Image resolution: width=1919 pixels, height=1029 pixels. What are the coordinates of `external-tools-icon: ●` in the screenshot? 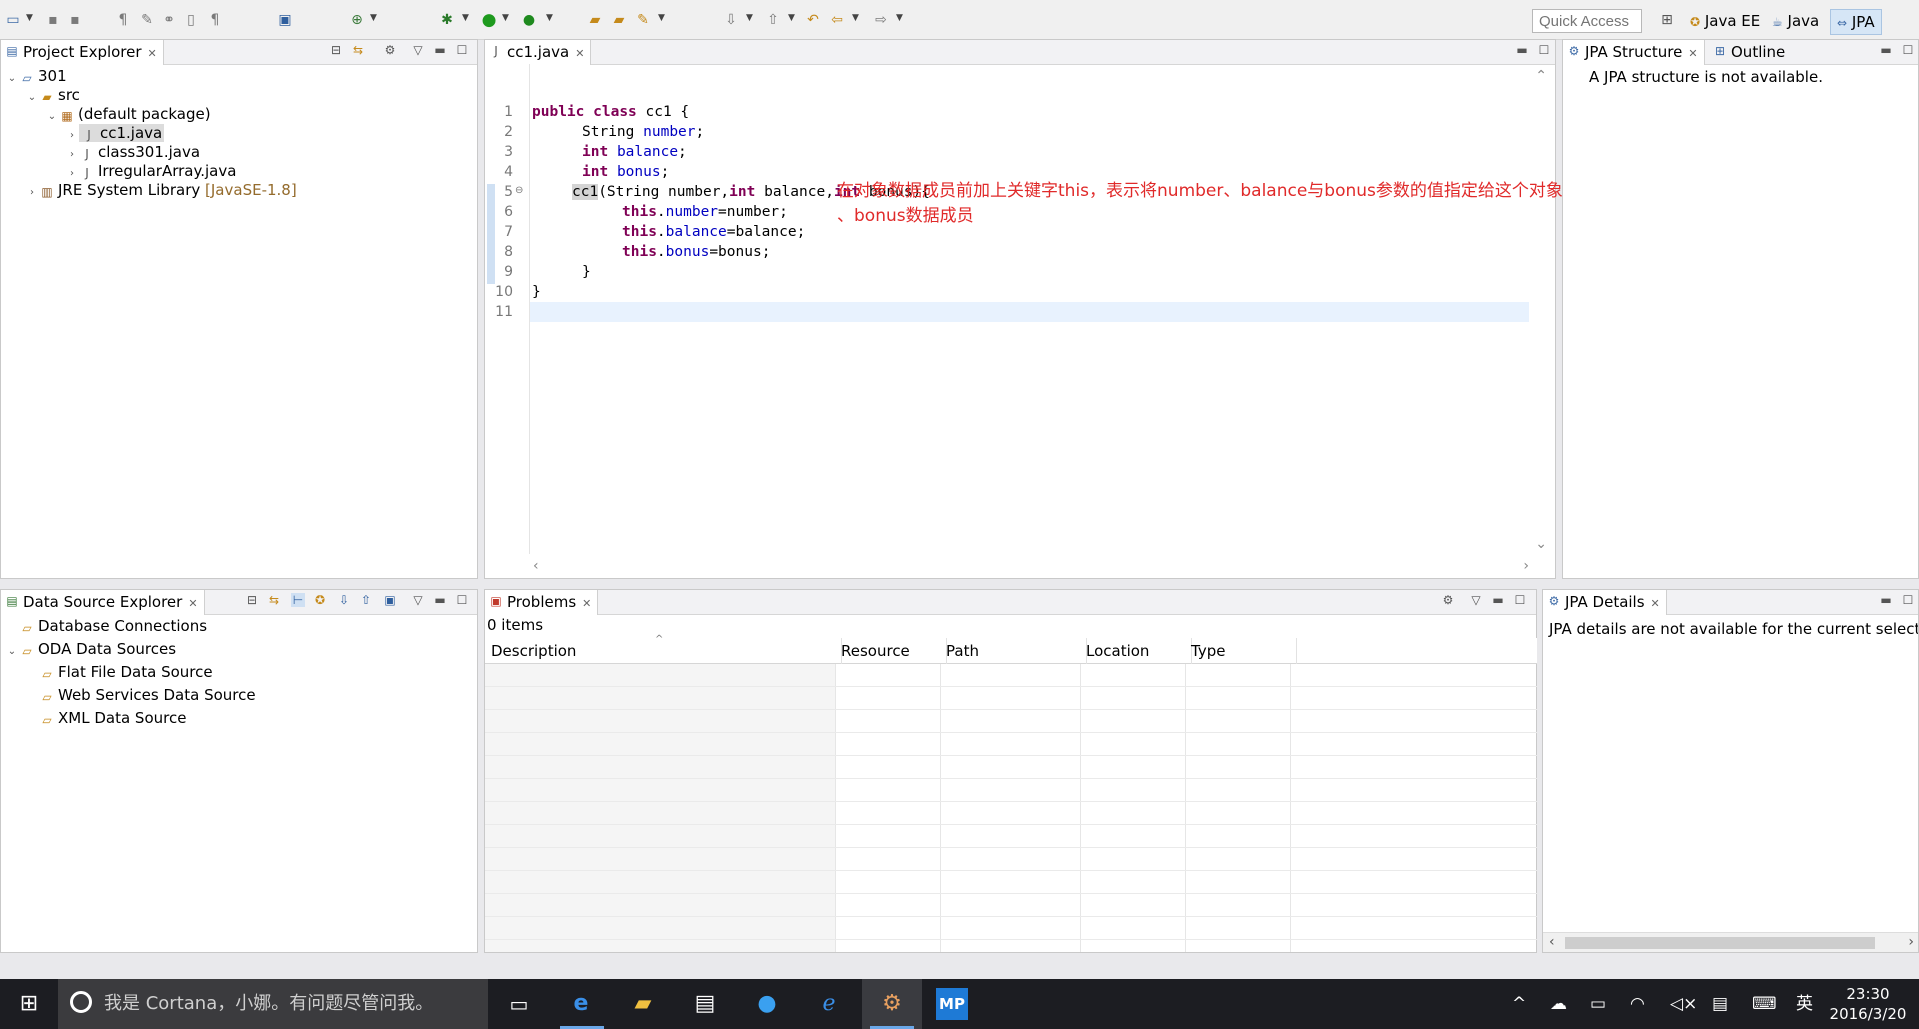 It's located at (529, 20).